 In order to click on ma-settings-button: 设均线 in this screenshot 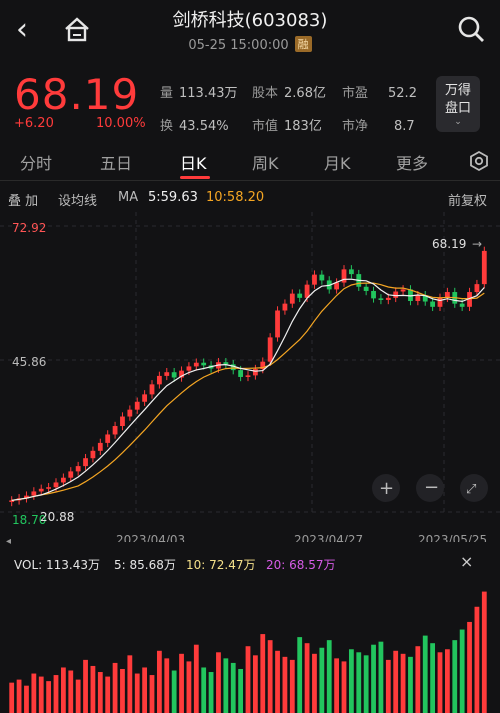, I will do `click(77, 199)`.